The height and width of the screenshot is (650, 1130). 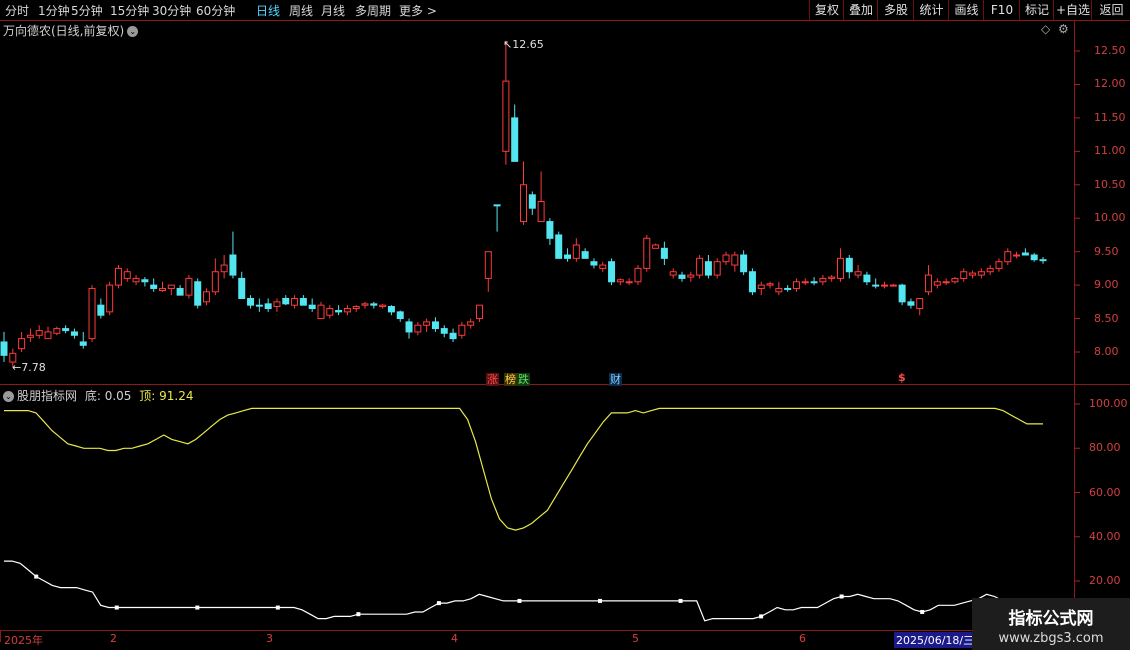 What do you see at coordinates (1, 636) in the screenshot?
I see `x-tick` at bounding box center [1, 636].